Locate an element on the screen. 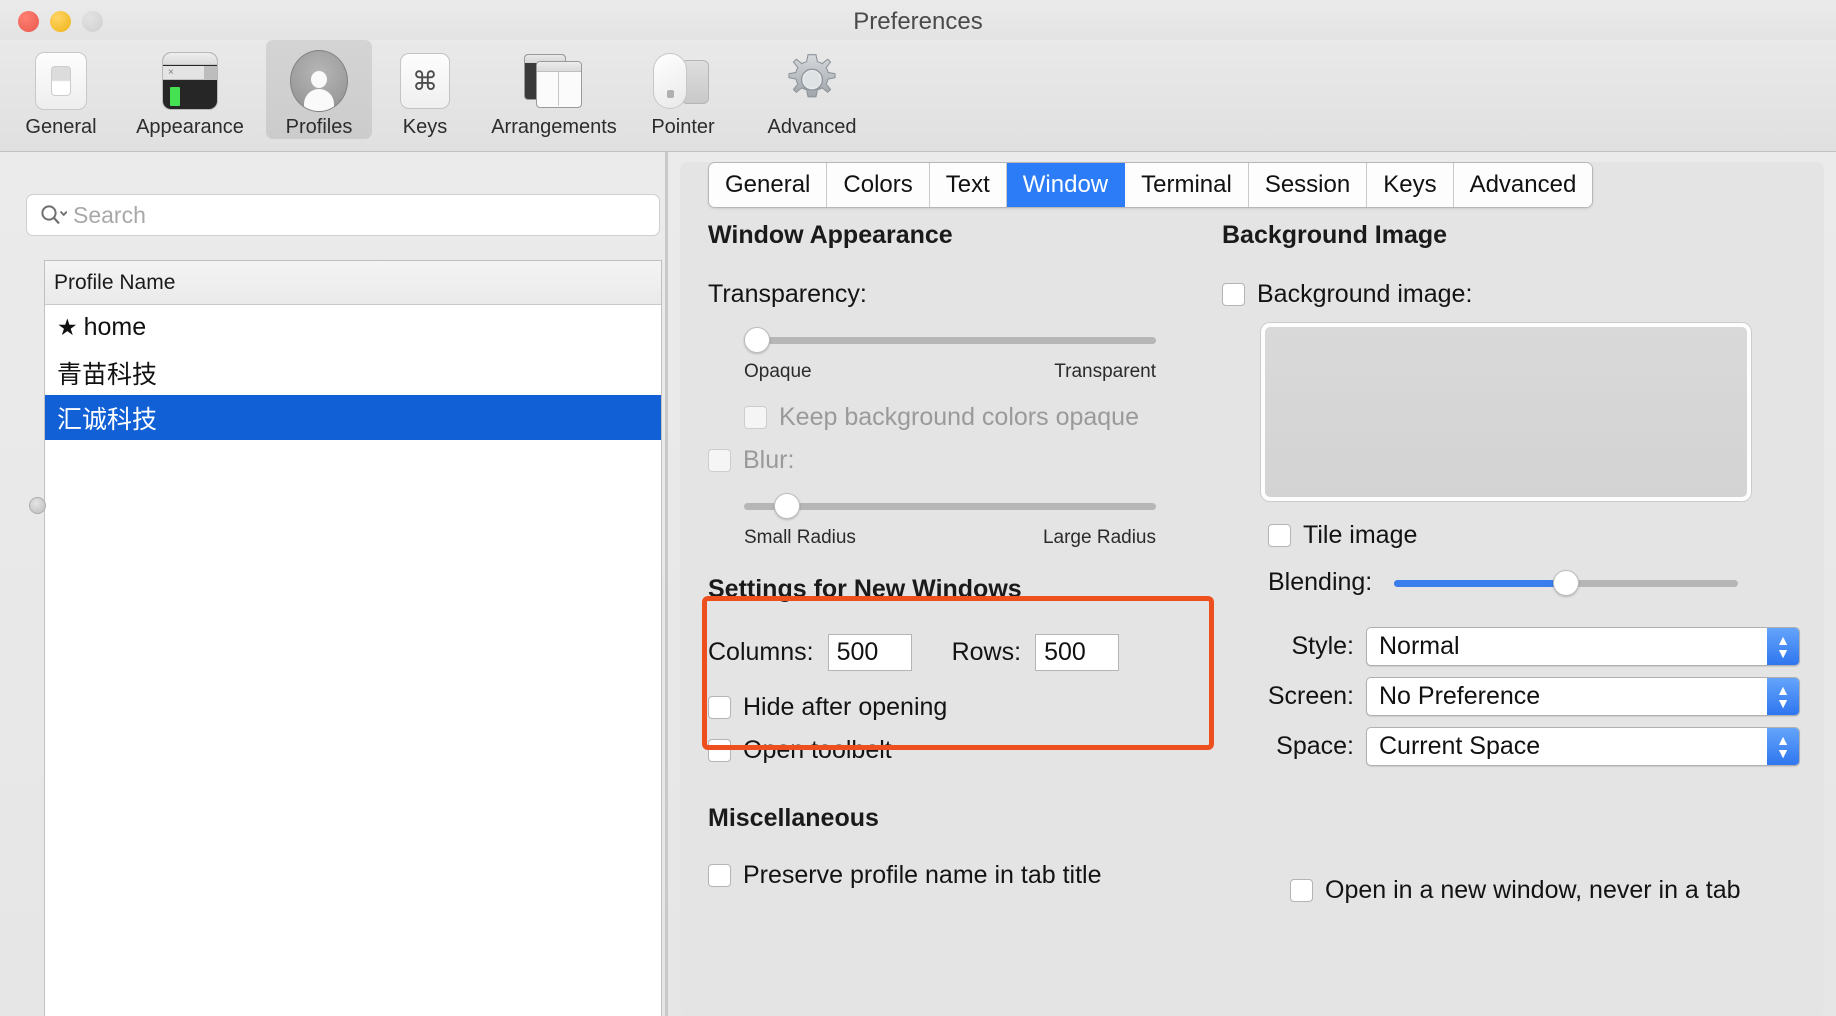 Image resolution: width=1836 pixels, height=1016 pixels. transparency-label: Transparency: is located at coordinates (787, 294).